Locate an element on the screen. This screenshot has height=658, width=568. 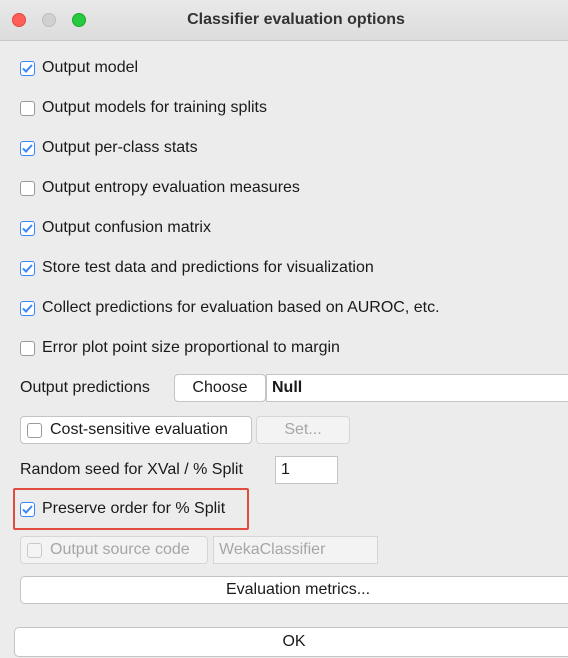
window-title: Classifier evaluation options is located at coordinates (296, 19).